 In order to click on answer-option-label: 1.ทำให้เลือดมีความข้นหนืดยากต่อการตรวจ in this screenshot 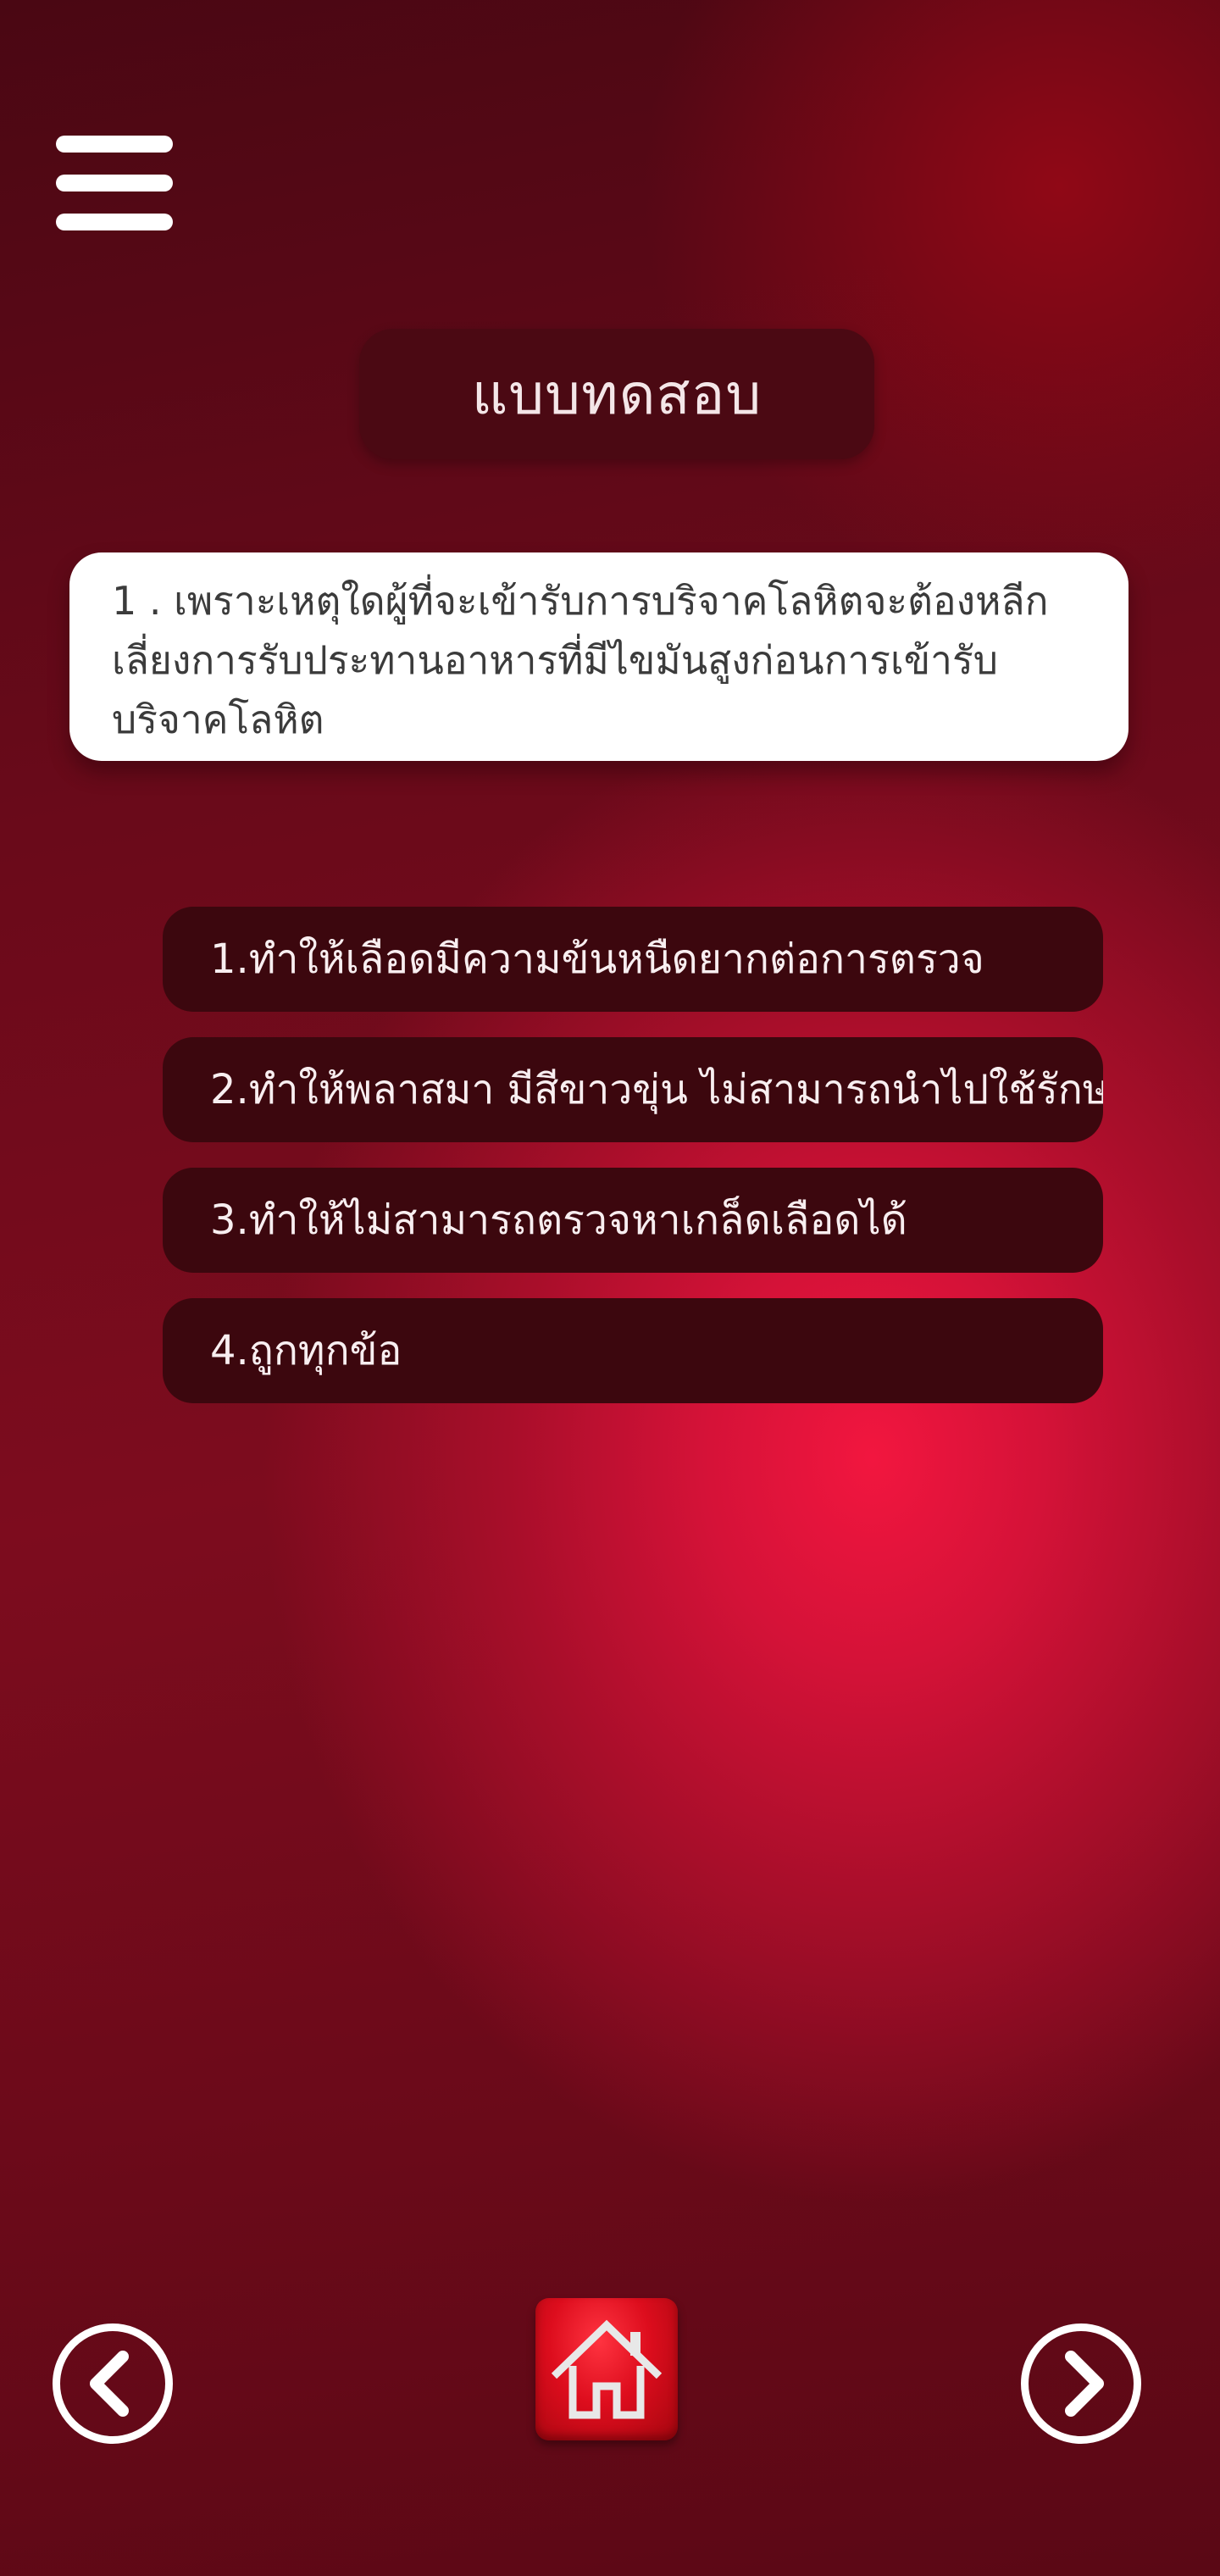, I will do `click(597, 959)`.